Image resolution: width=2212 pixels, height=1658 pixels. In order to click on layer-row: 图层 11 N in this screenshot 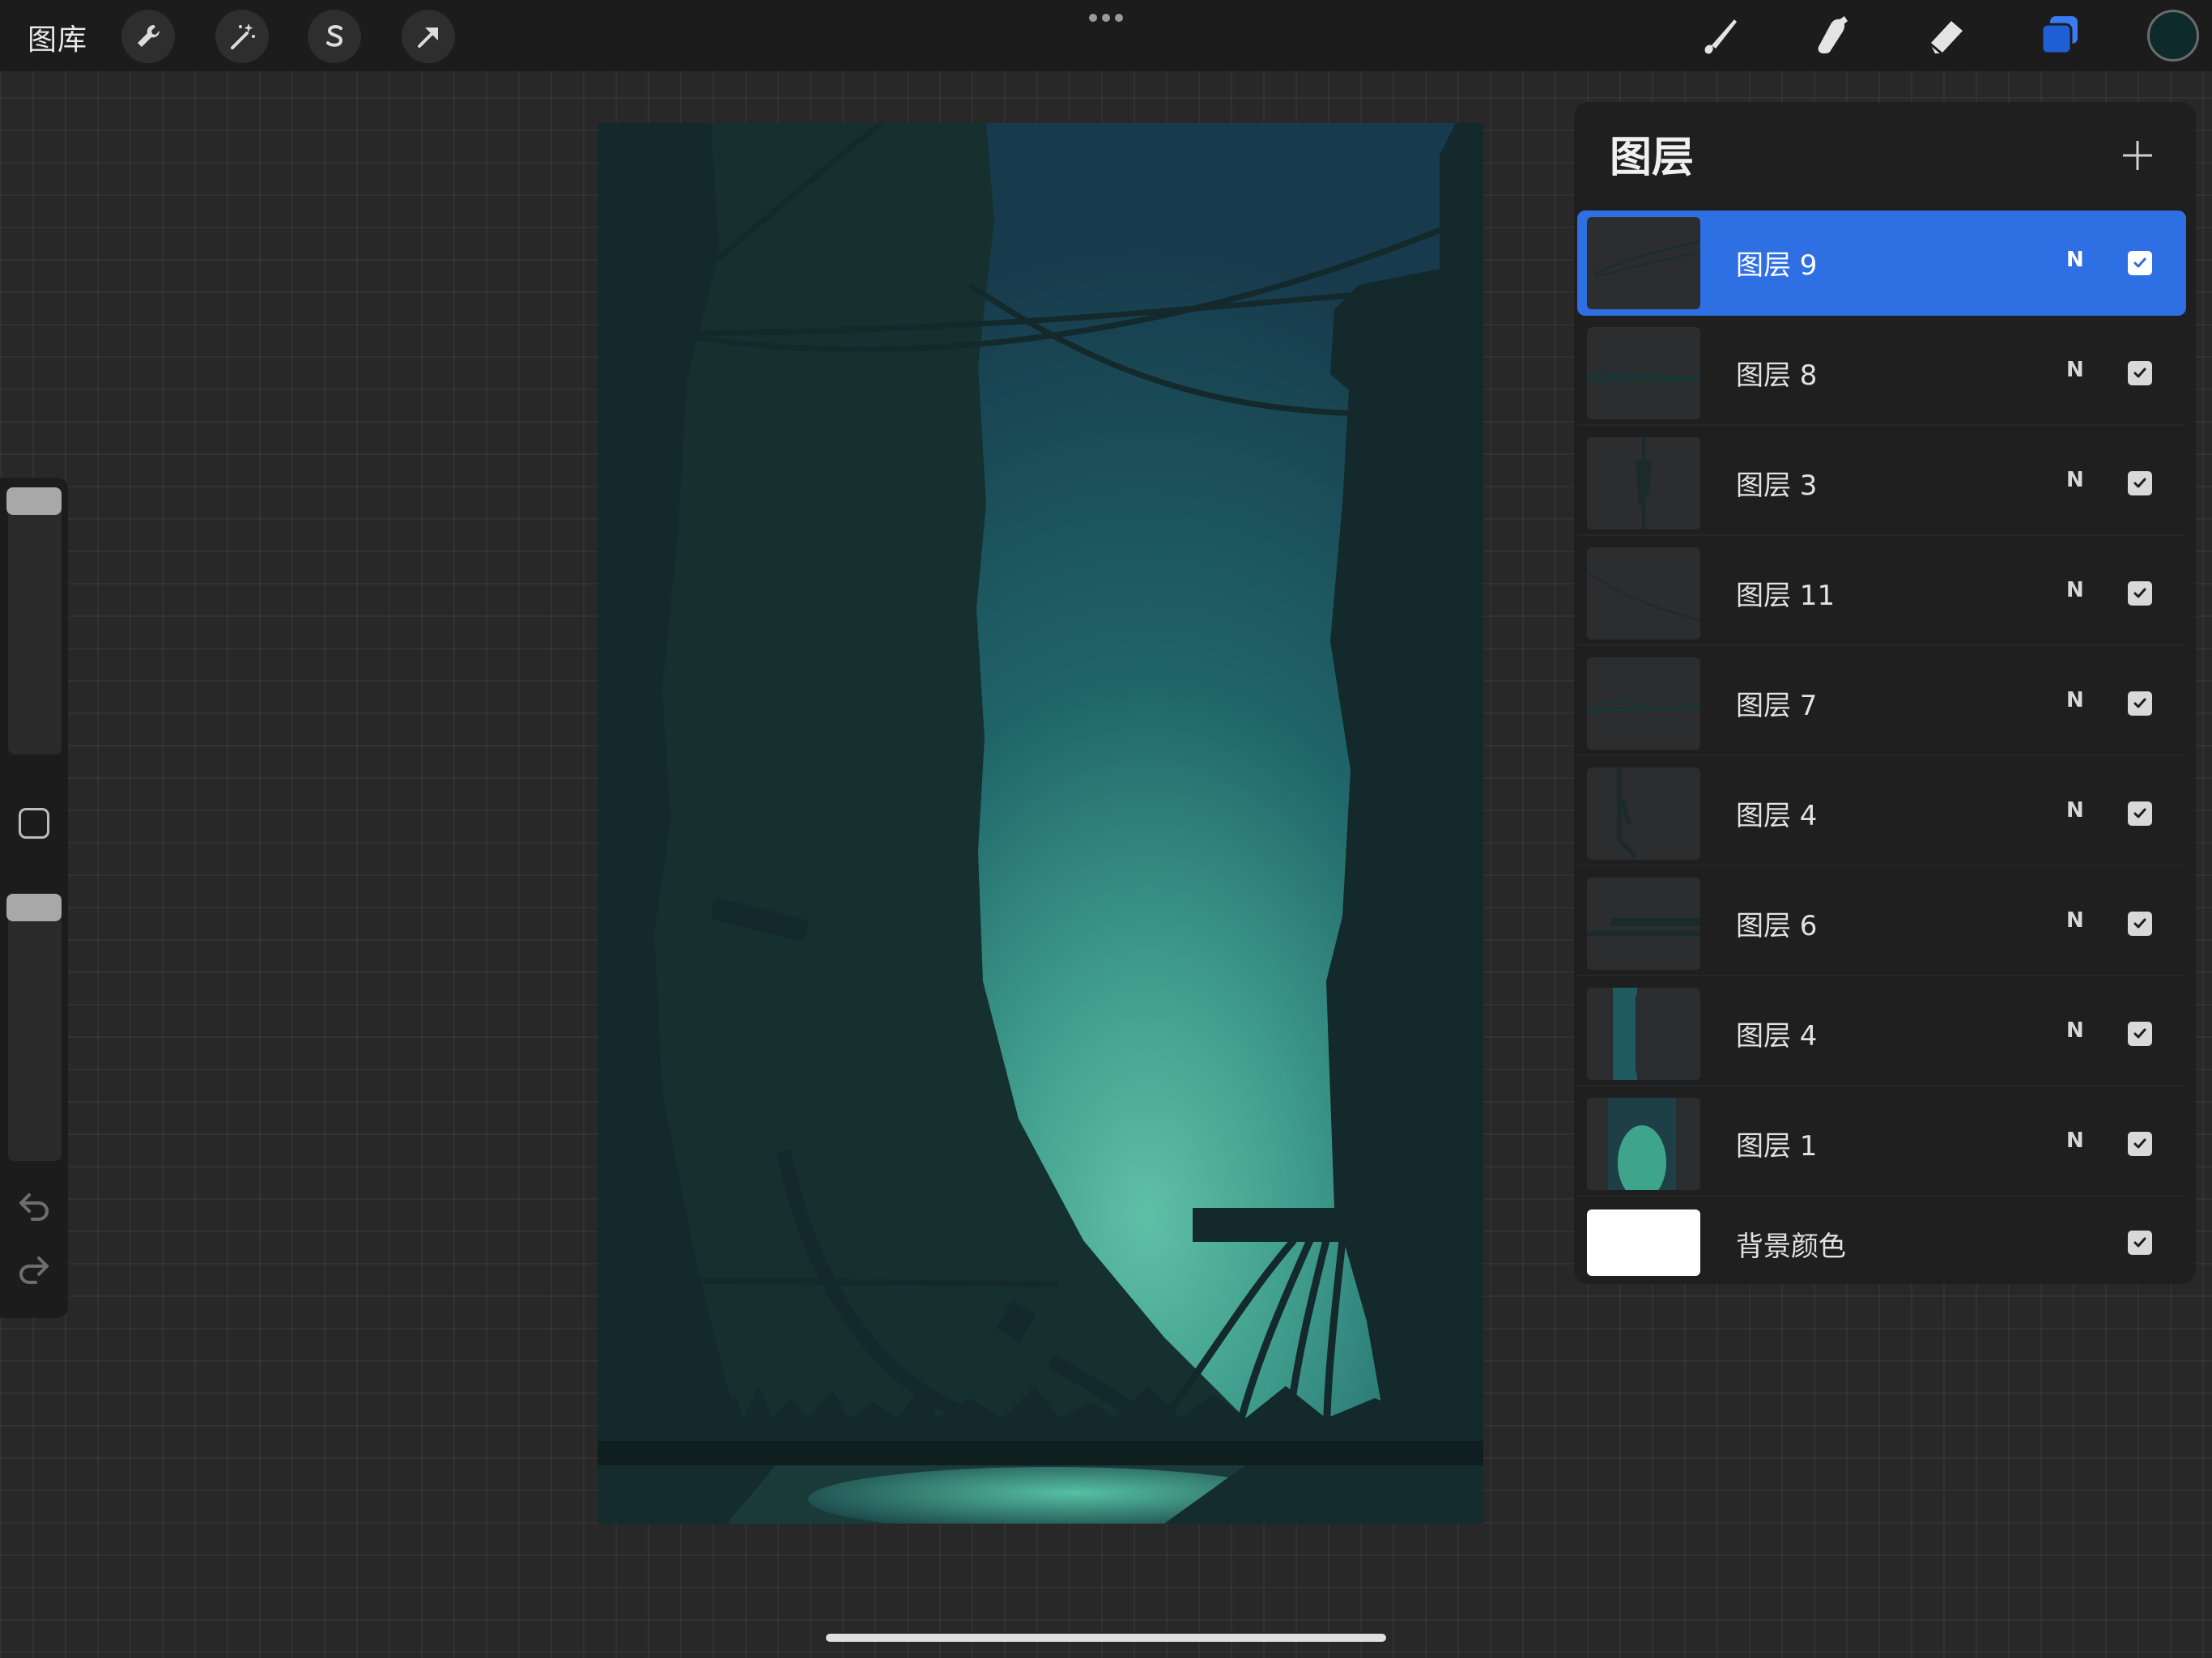, I will do `click(1881, 593)`.